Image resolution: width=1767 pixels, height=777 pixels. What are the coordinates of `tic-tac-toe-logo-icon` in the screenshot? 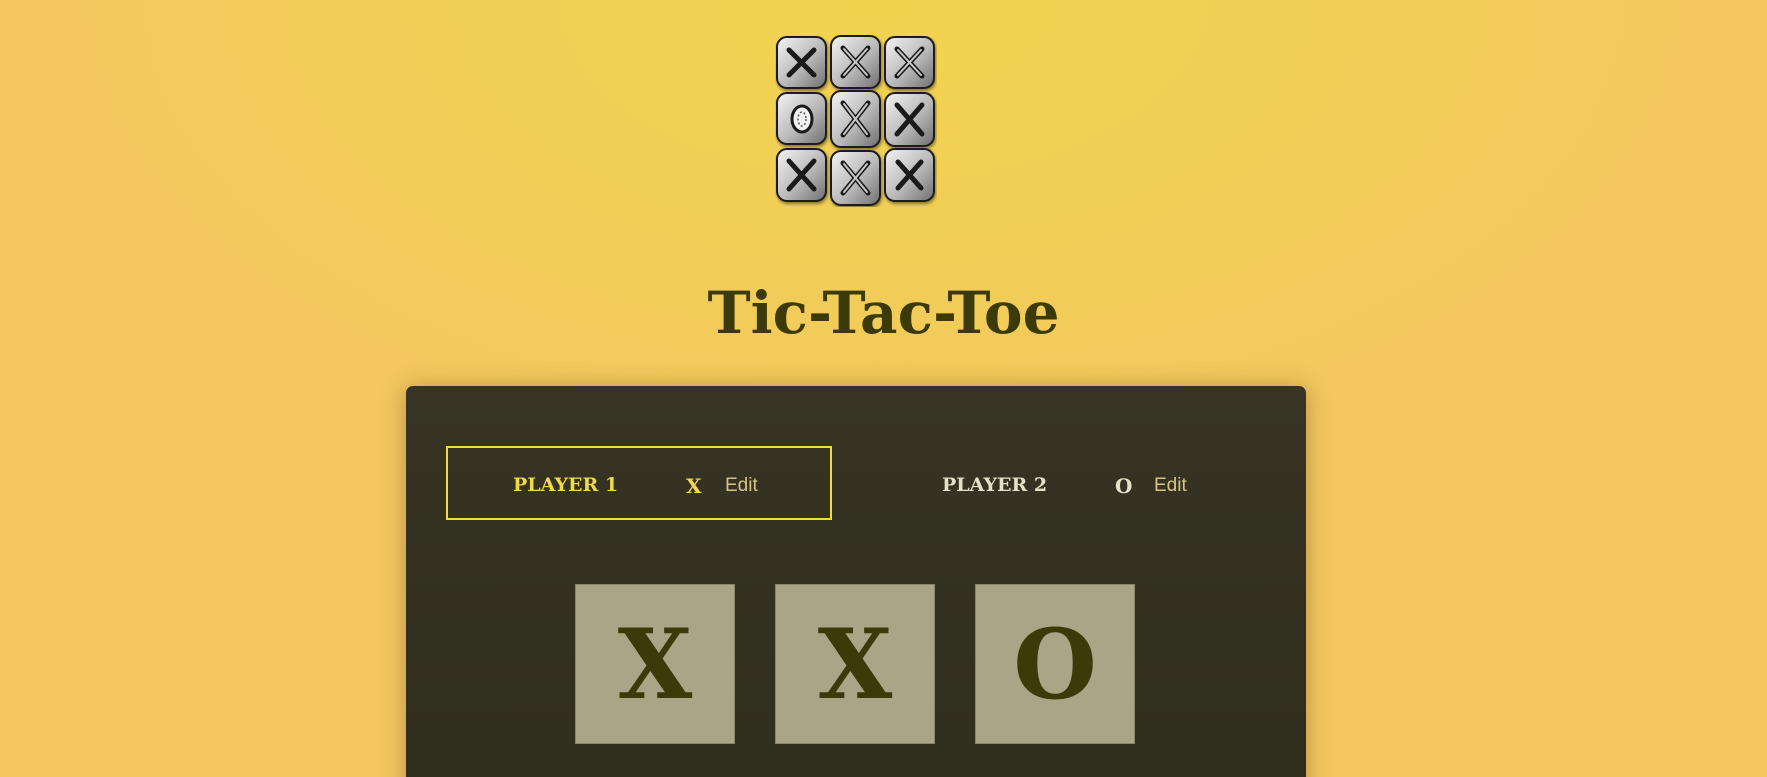 It's located at (855, 120).